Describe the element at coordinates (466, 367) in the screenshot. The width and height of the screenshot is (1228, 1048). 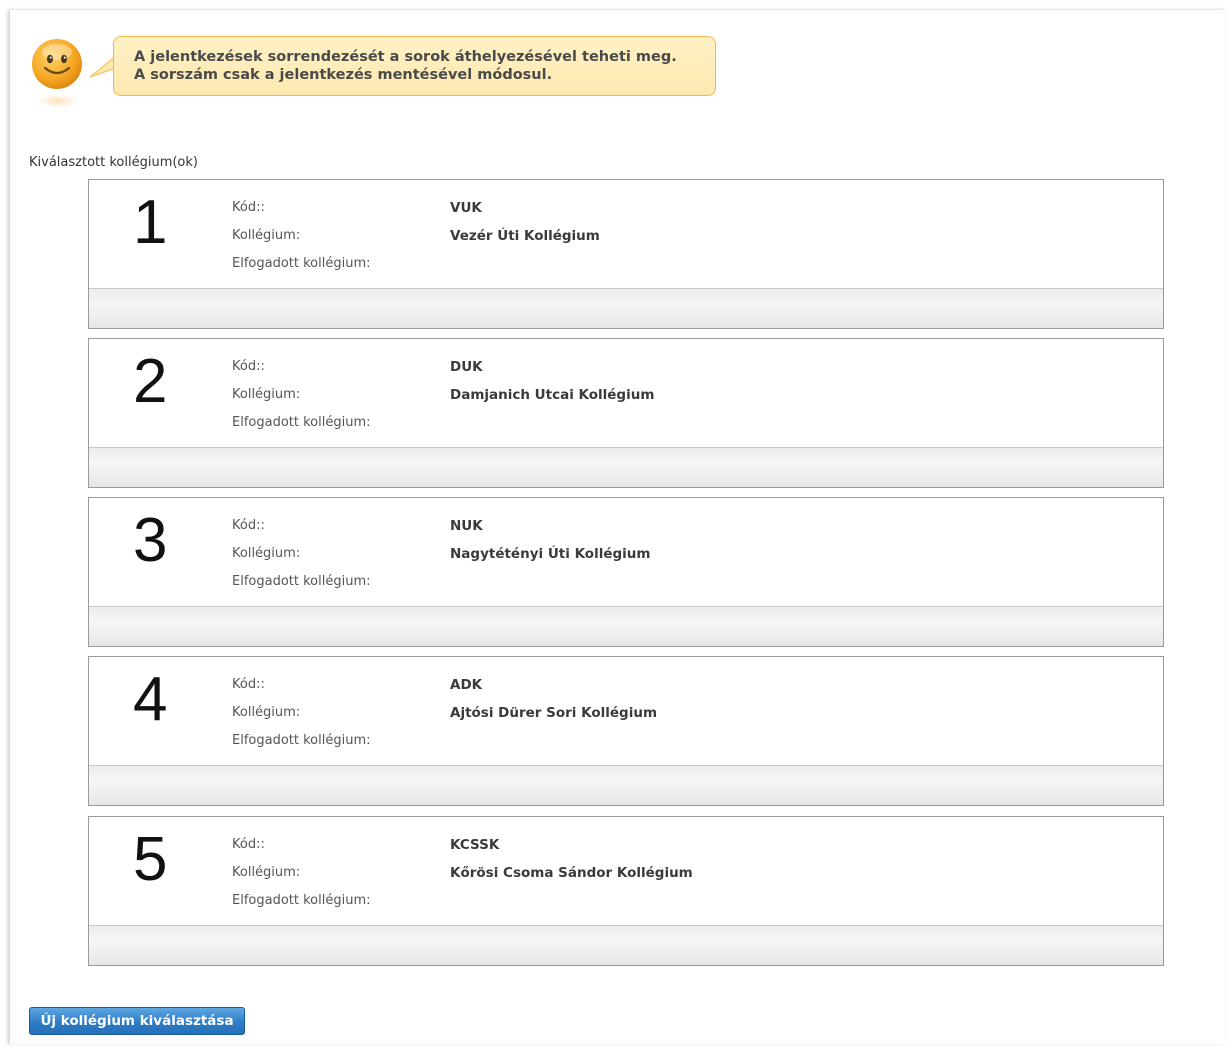
I see `code-value: DUK` at that location.